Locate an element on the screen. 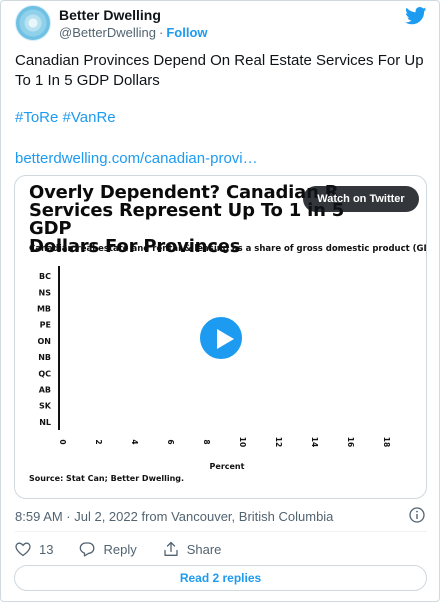  play-icon is located at coordinates (225, 339).